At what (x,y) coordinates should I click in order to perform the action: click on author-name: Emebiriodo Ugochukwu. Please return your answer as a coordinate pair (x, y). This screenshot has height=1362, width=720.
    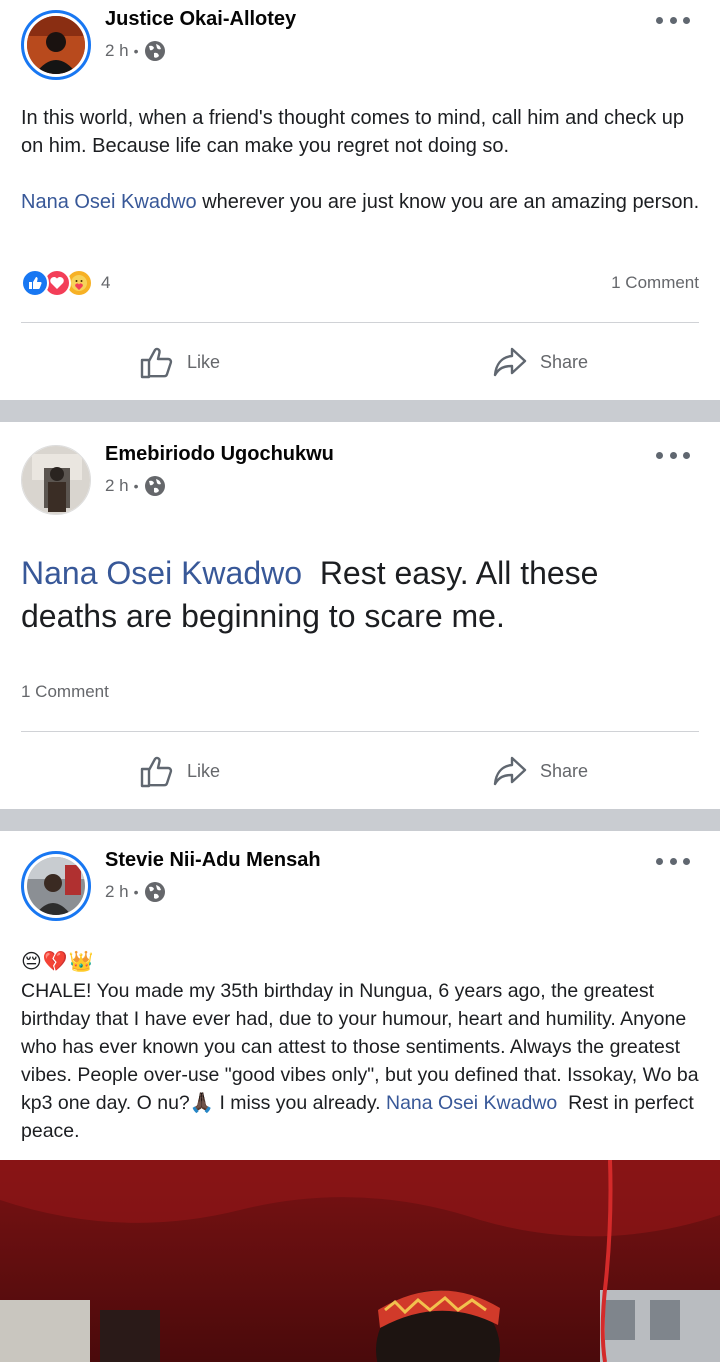
    Looking at the image, I should click on (219, 454).